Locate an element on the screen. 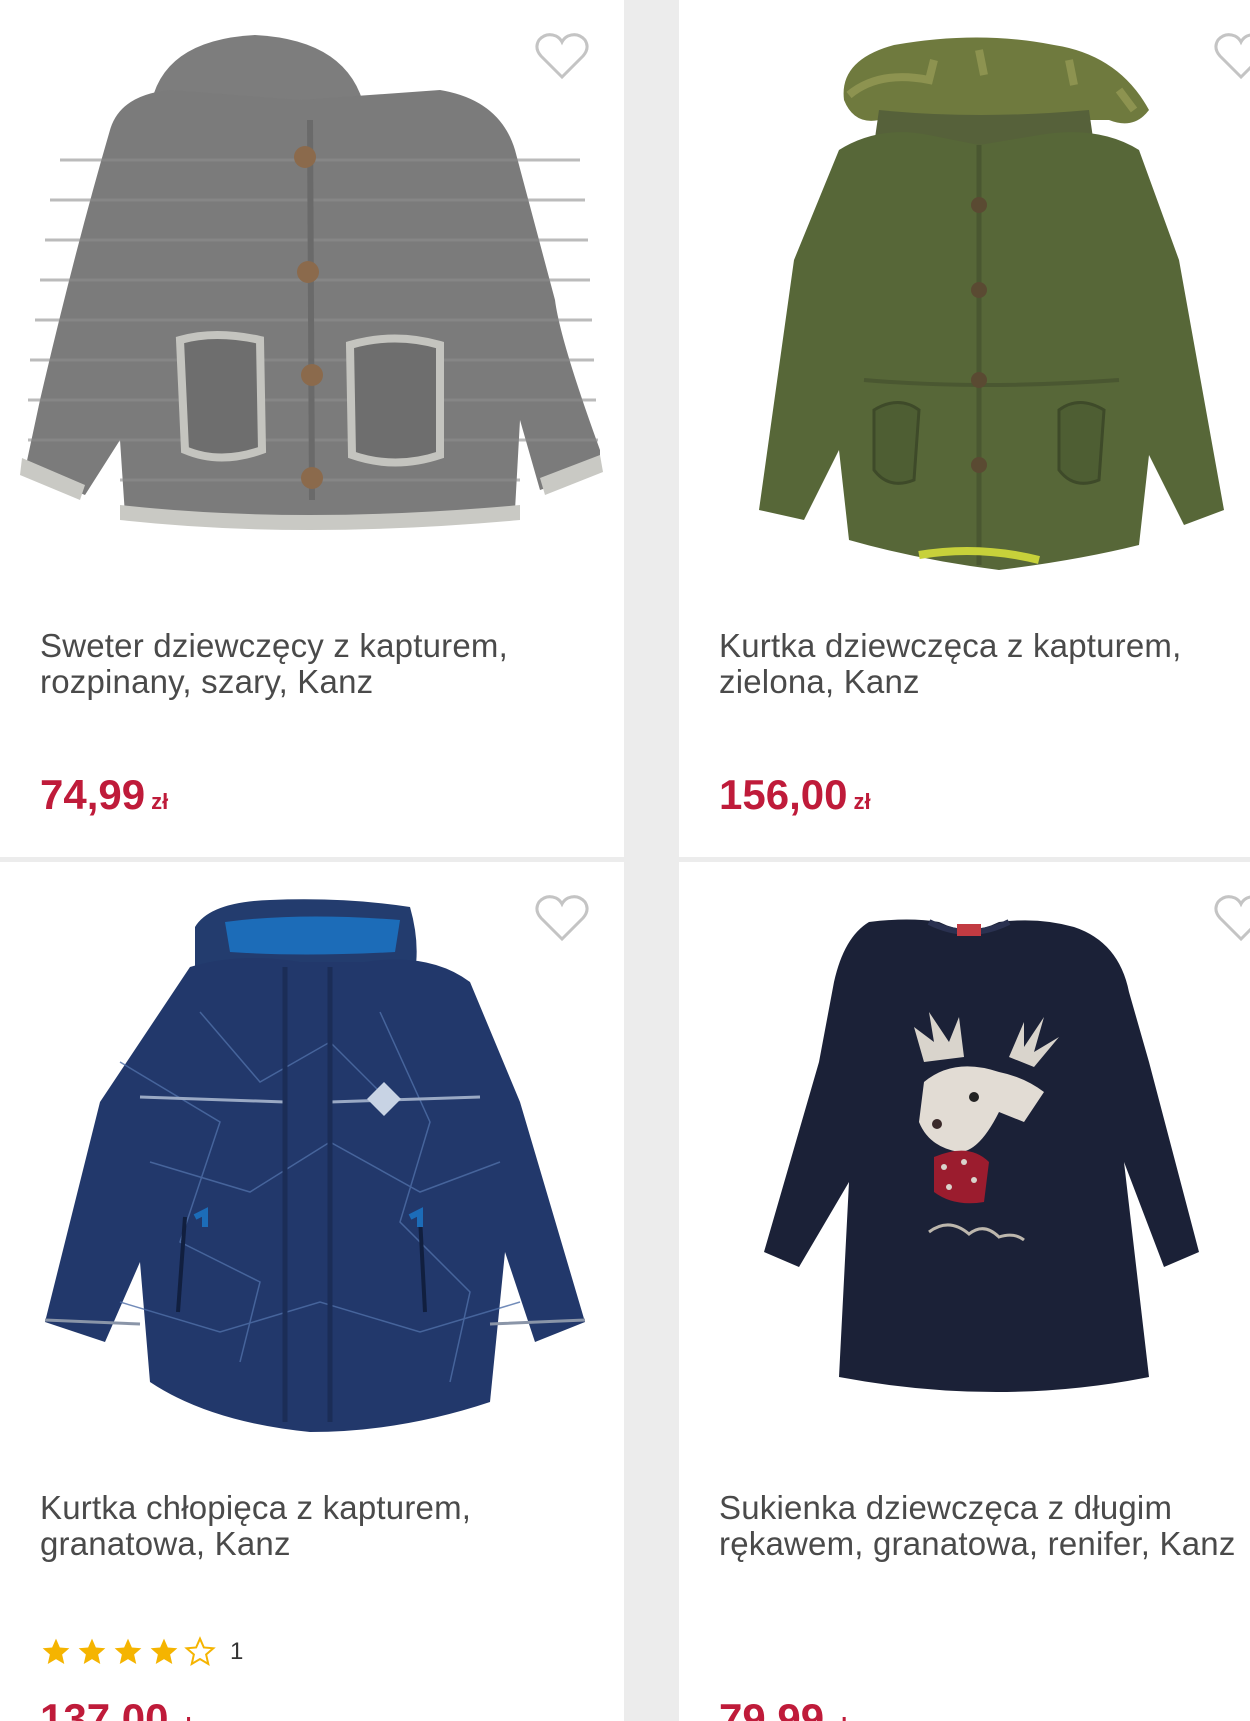 This screenshot has height=1721, width=1250. rating-stars: 1 is located at coordinates (141, 1652).